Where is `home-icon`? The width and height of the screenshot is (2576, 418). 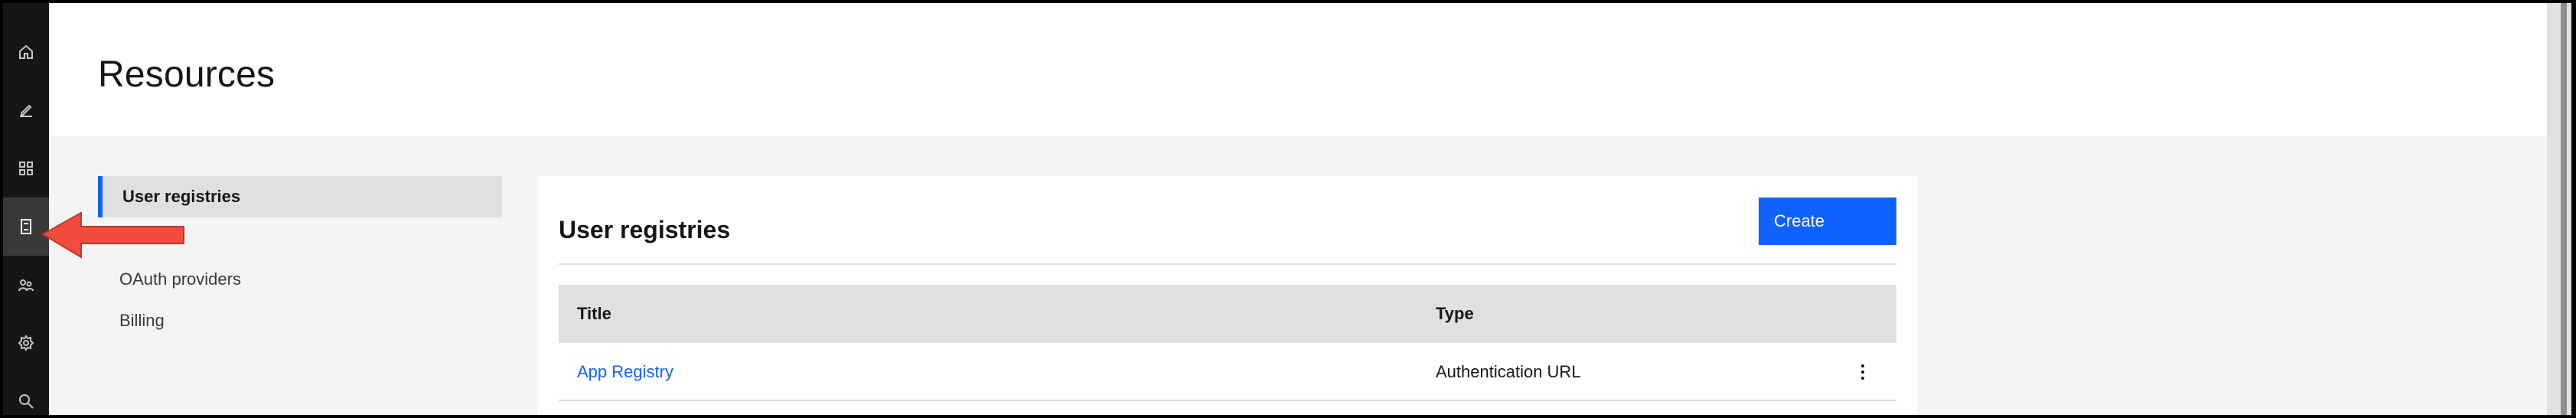
home-icon is located at coordinates (26, 51).